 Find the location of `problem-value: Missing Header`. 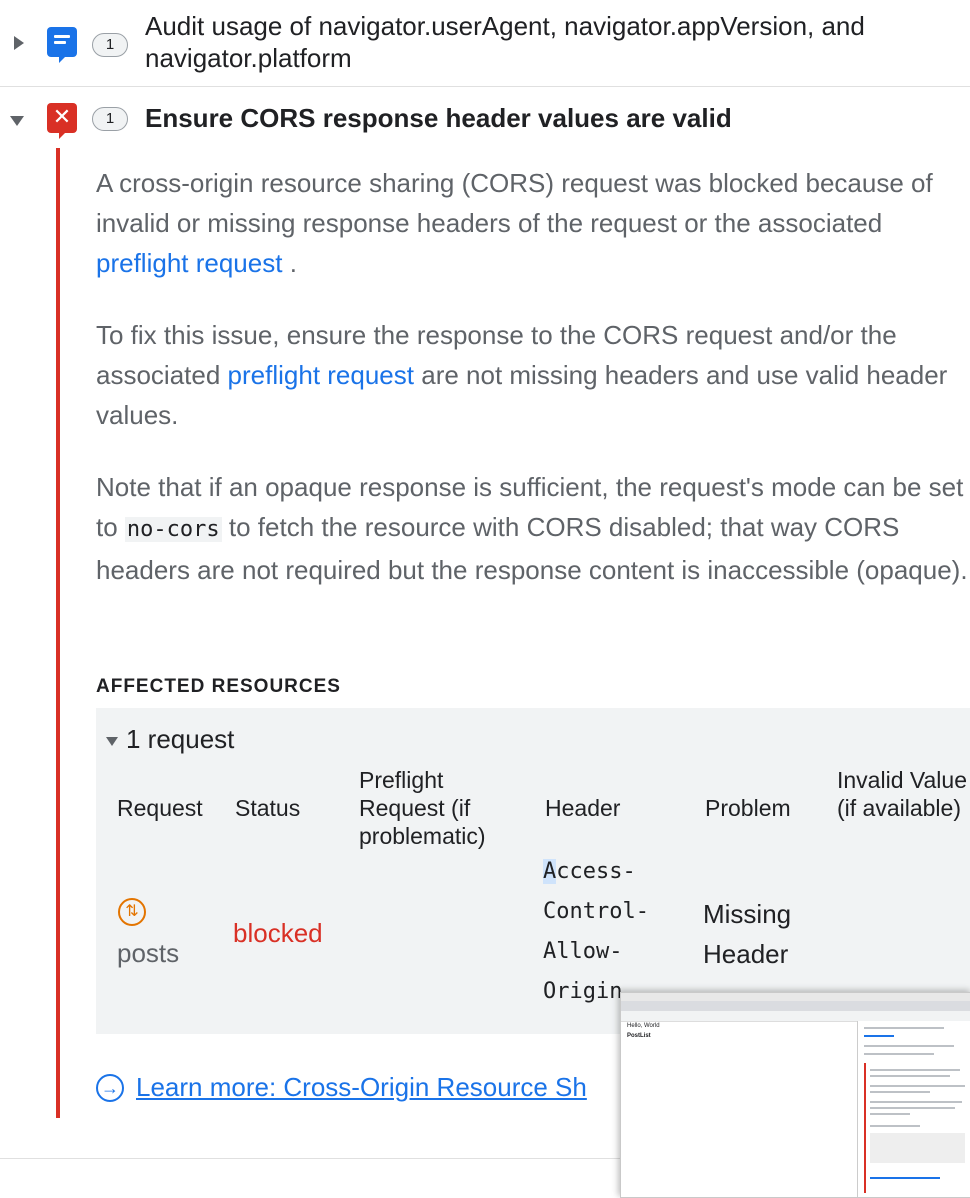

problem-value: Missing Header is located at coordinates (747, 934).